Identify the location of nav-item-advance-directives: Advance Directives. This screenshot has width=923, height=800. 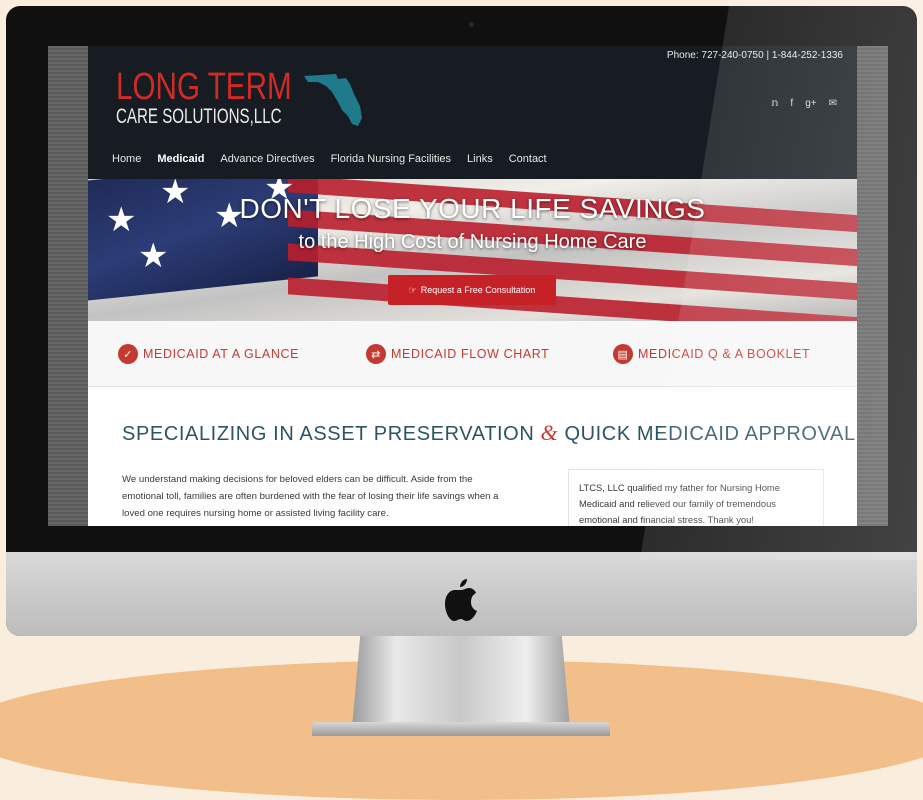
(267, 159).